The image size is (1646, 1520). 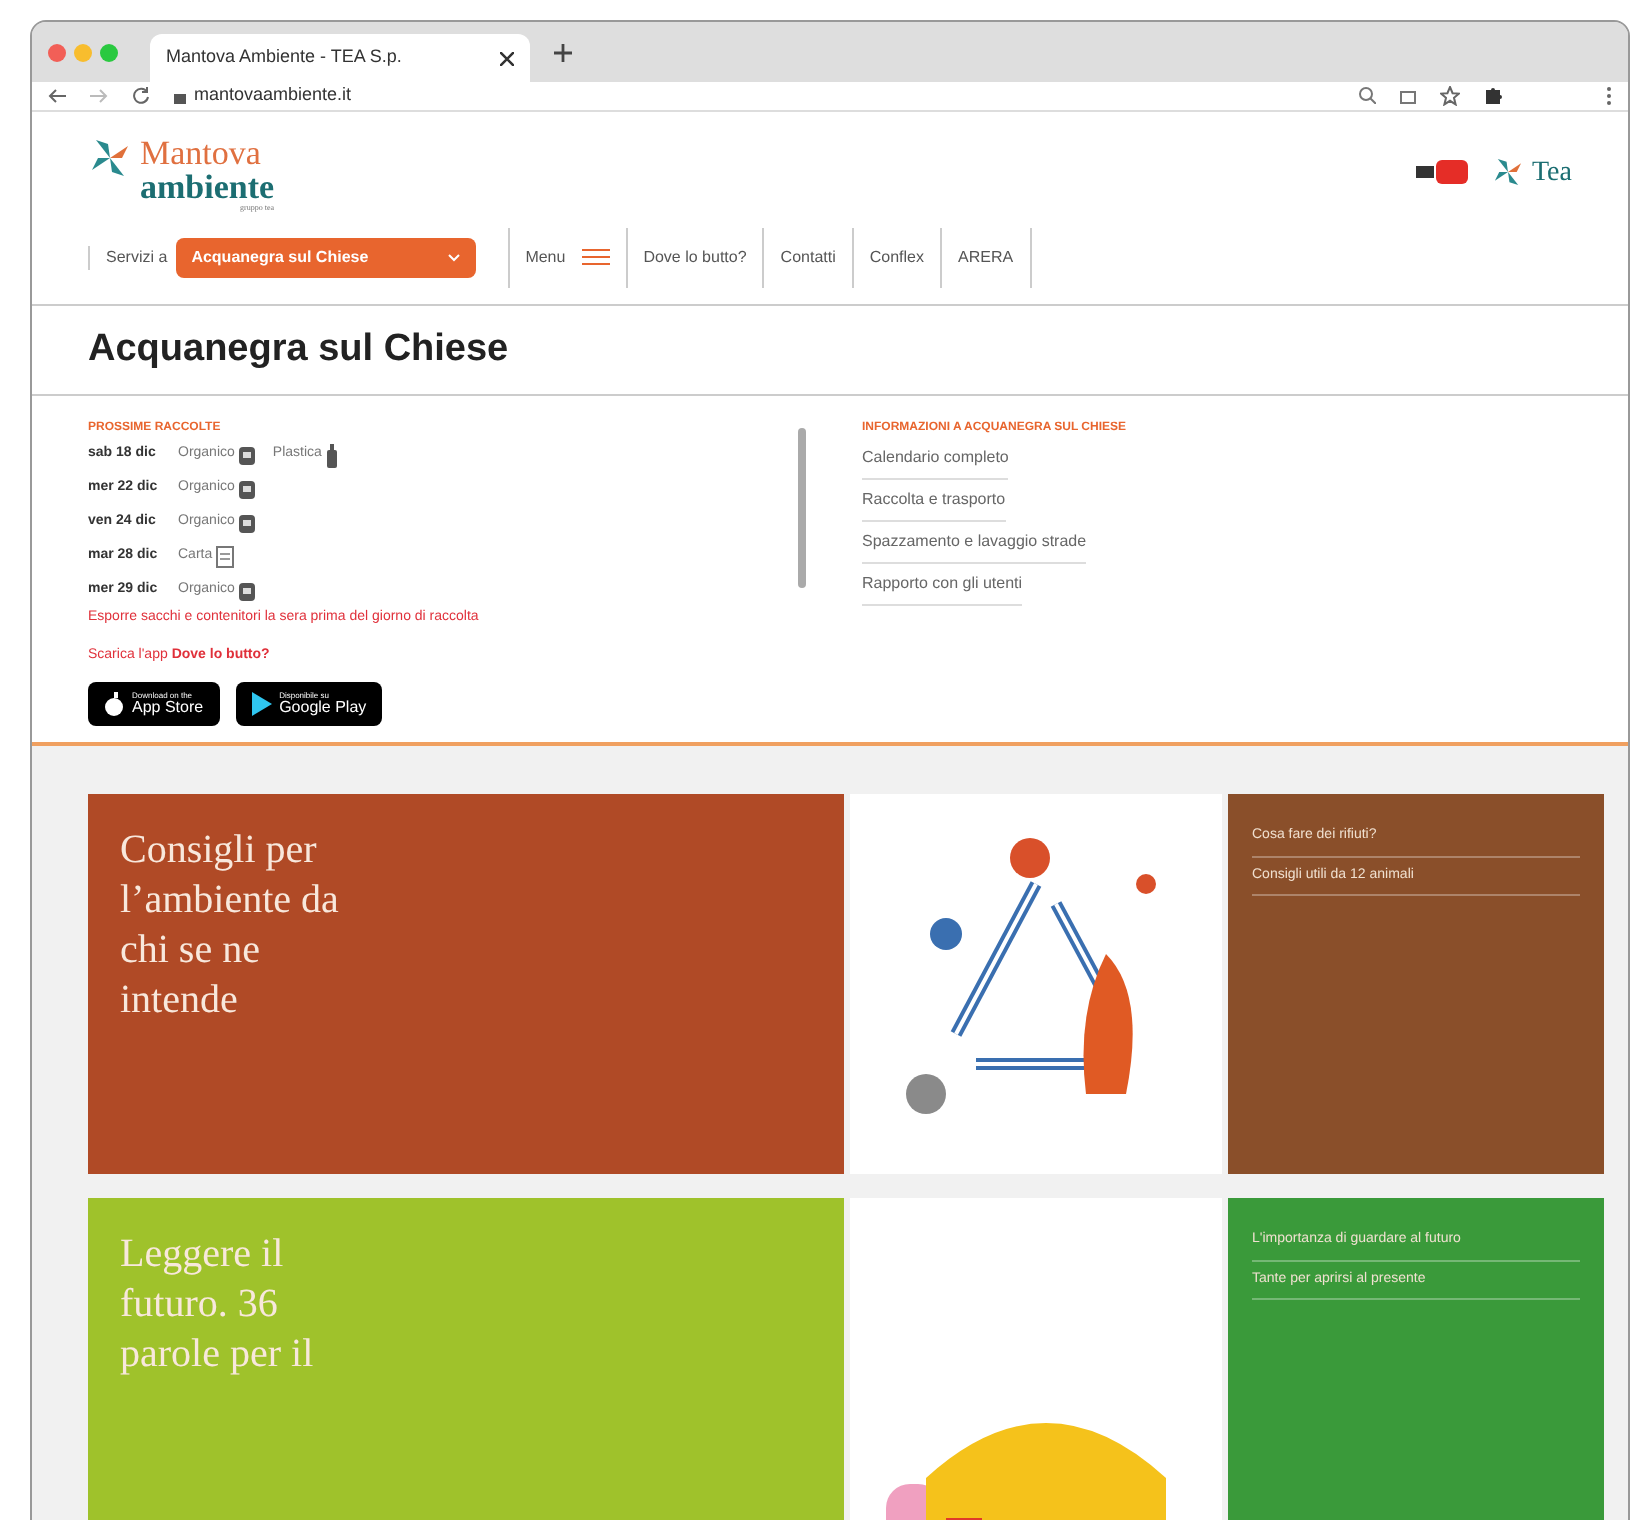 I want to click on nav-link: Contatti, so click(x=807, y=257).